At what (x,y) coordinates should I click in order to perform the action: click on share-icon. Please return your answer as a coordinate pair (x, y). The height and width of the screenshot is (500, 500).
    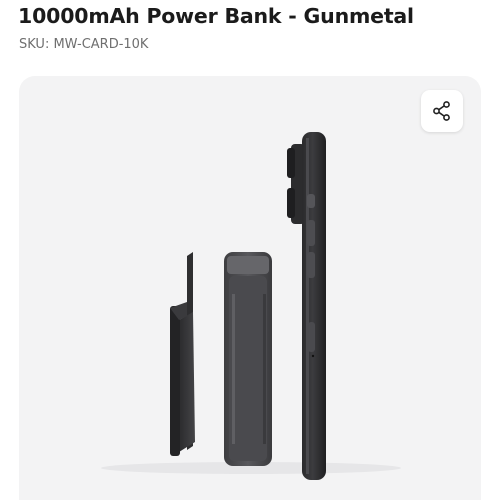
    Looking at the image, I should click on (441, 111).